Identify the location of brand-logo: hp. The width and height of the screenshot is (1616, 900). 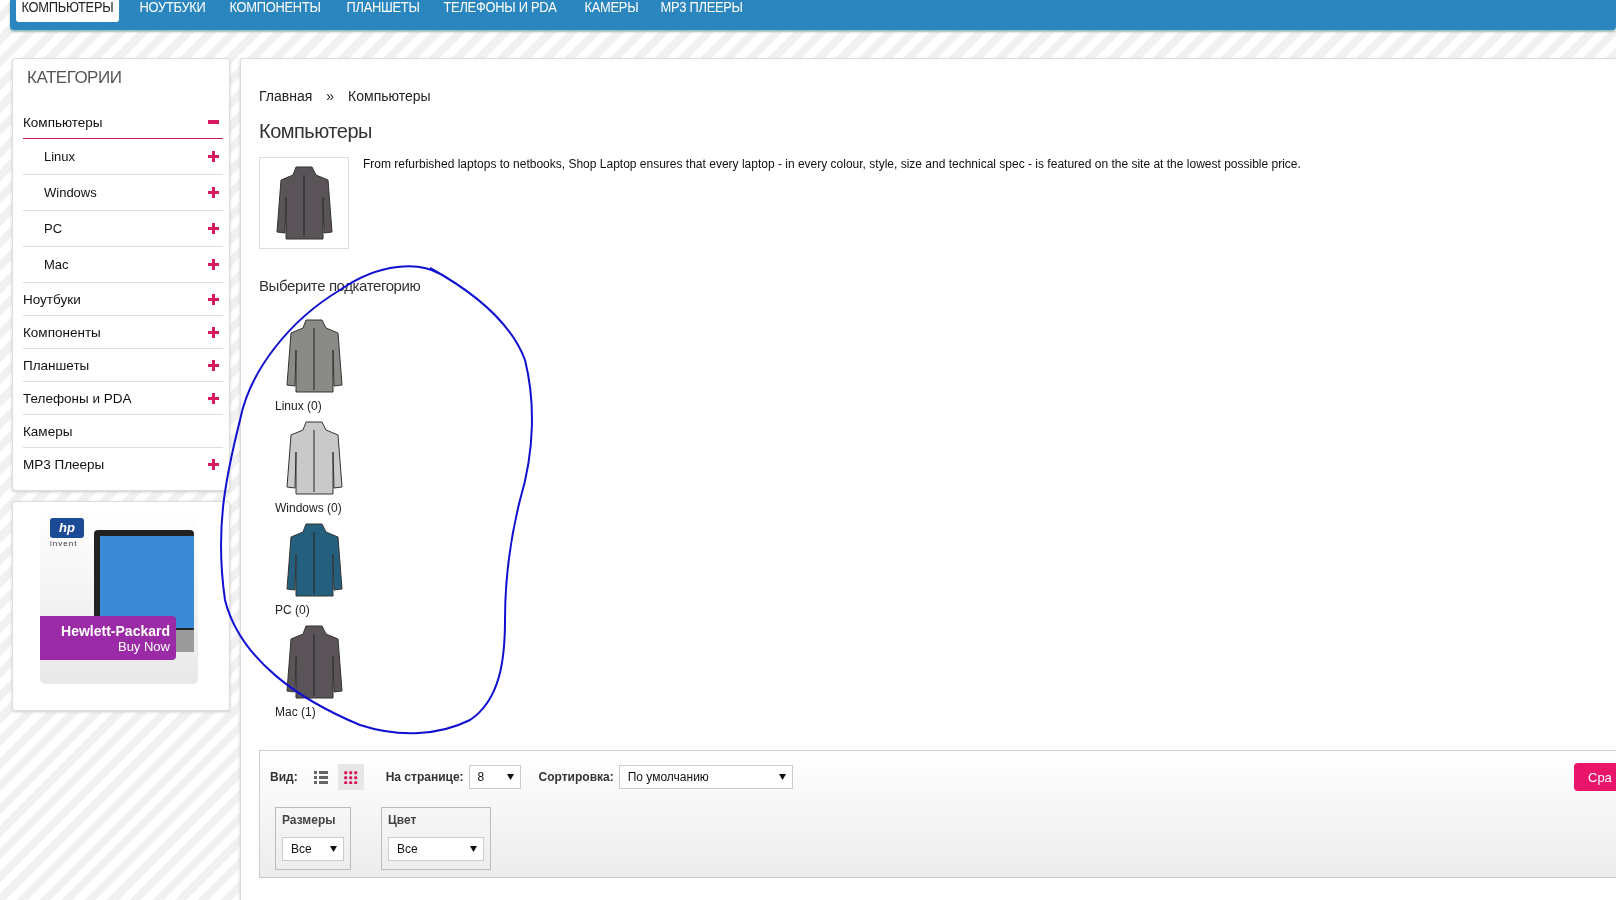
(67, 528).